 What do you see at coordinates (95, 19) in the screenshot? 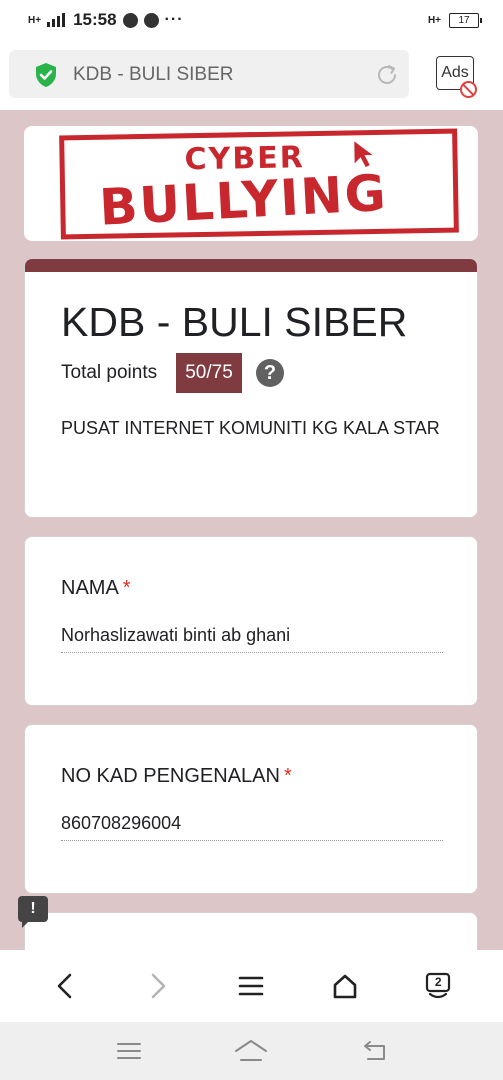
I see `clock: 15:58` at bounding box center [95, 19].